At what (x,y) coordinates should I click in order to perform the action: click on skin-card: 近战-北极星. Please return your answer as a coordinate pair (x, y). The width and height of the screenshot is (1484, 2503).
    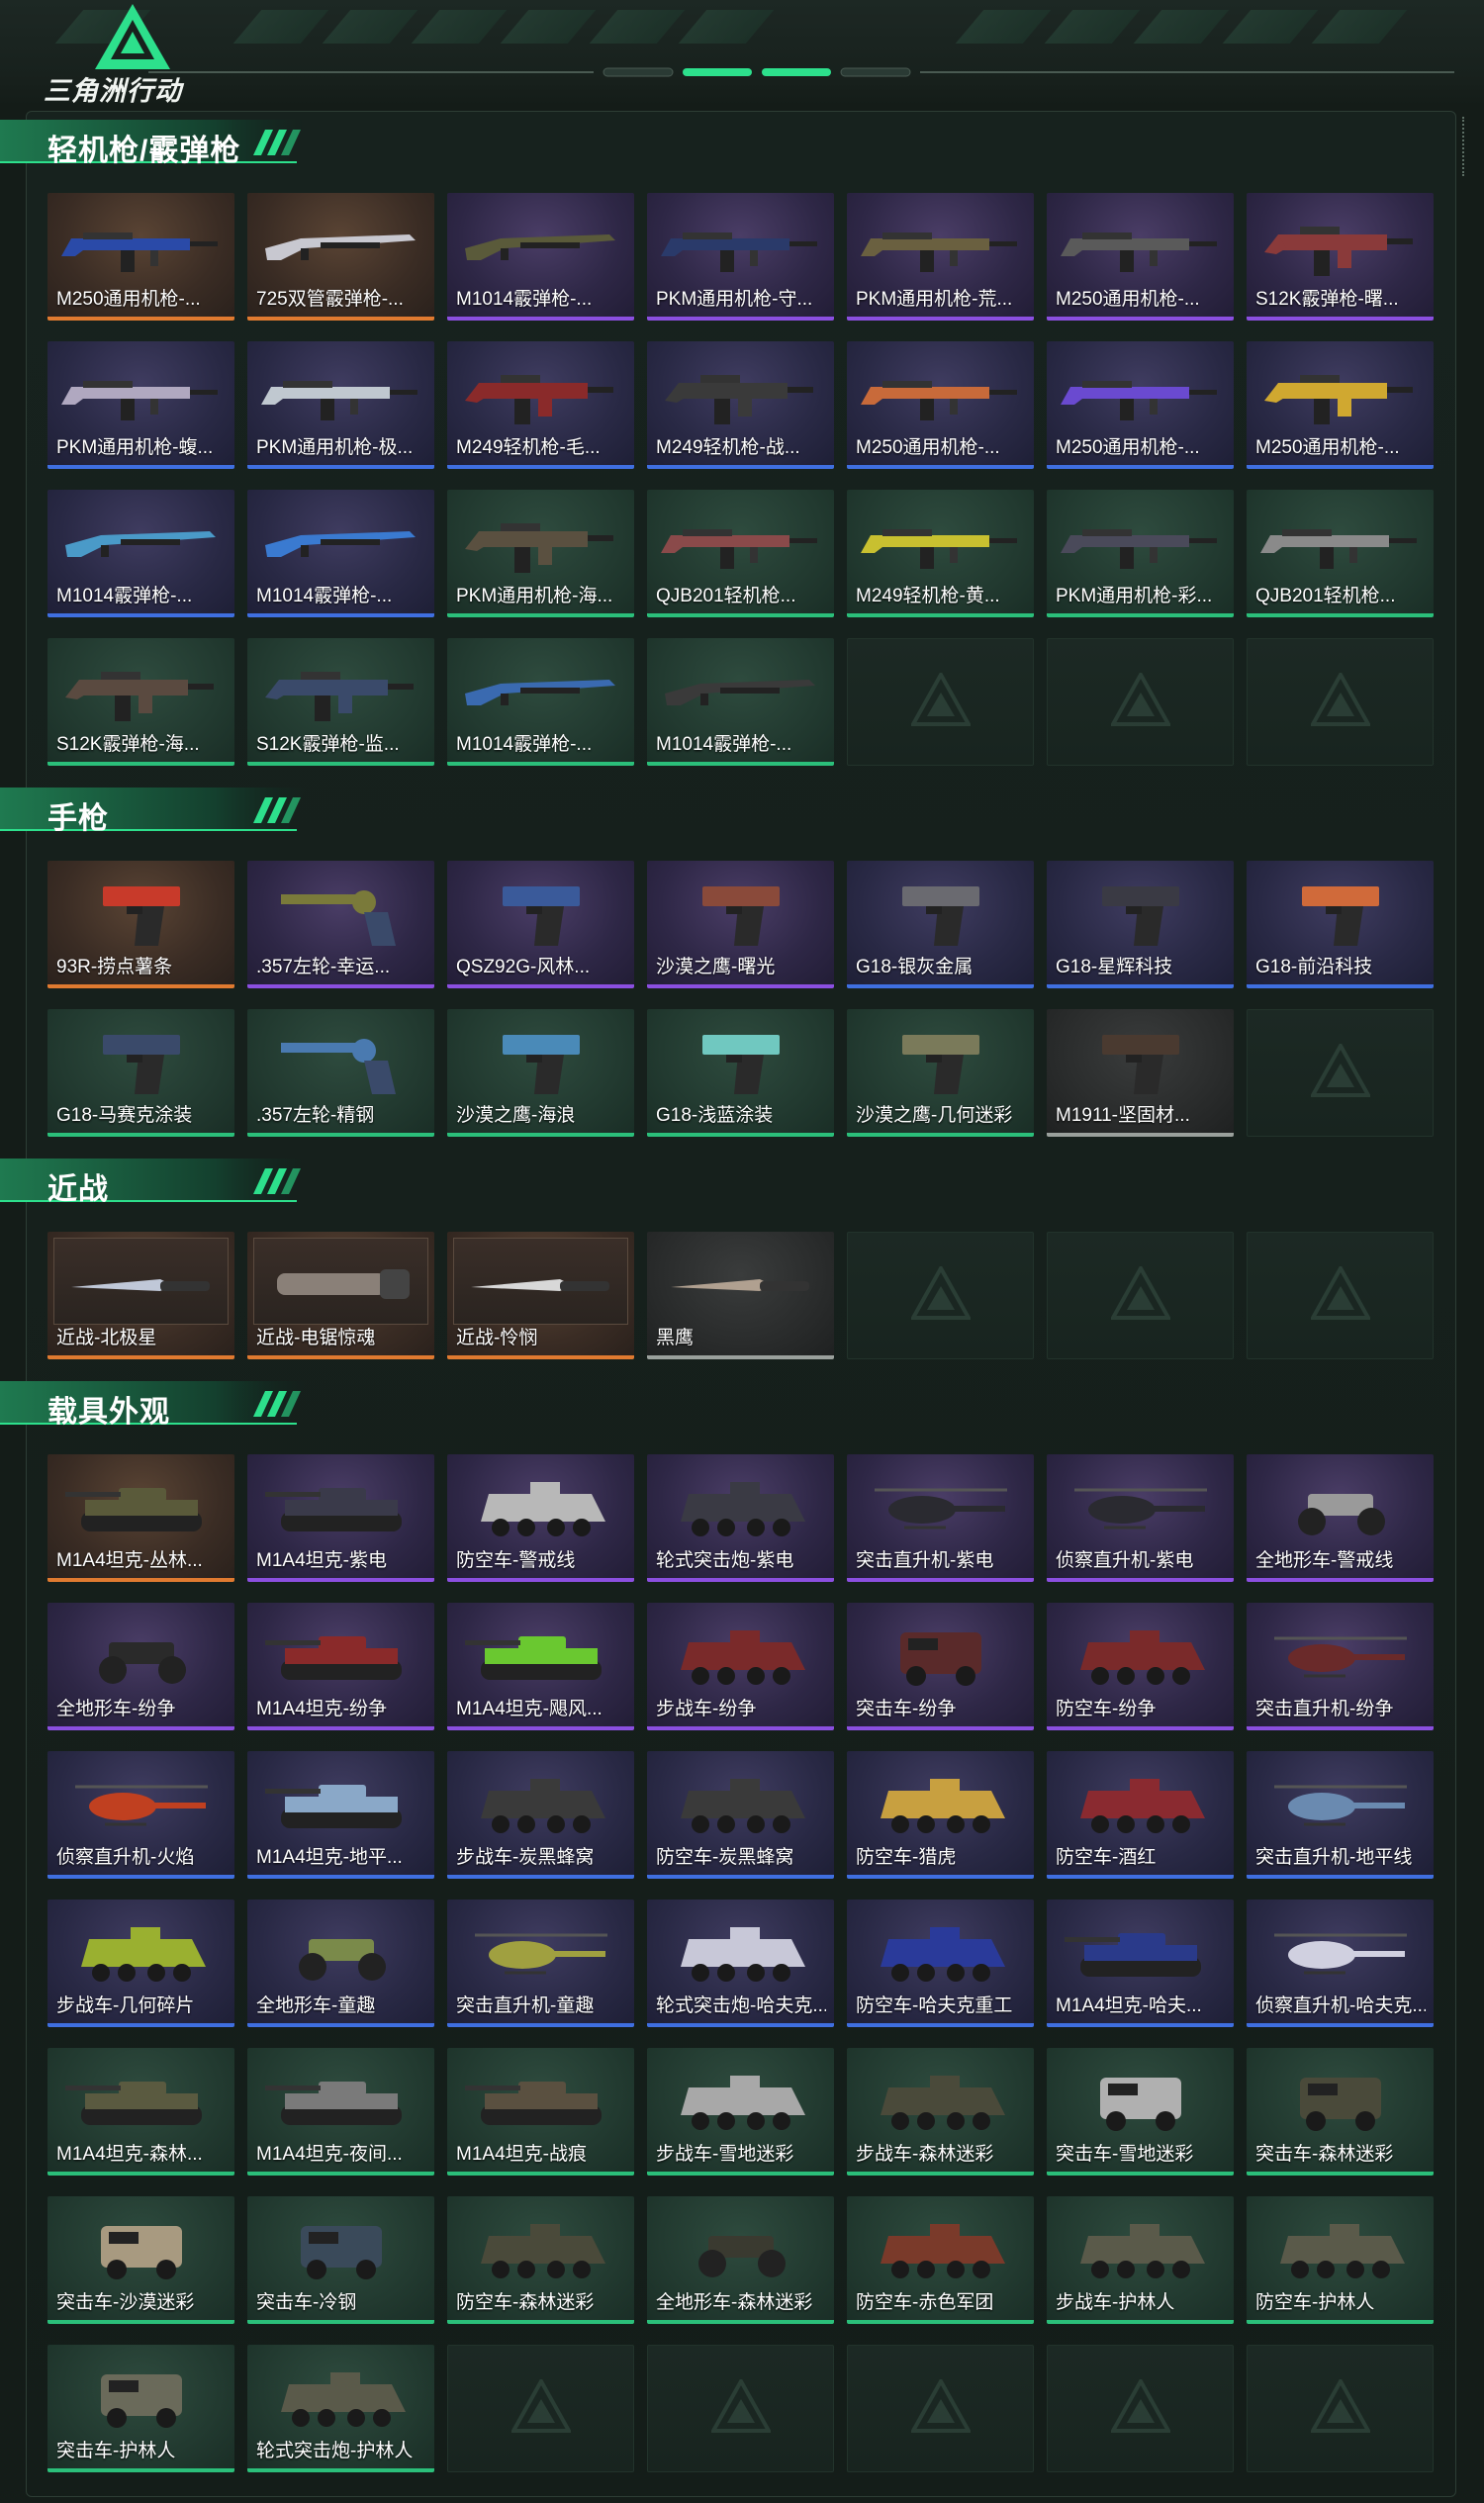
    Looking at the image, I should click on (140, 1295).